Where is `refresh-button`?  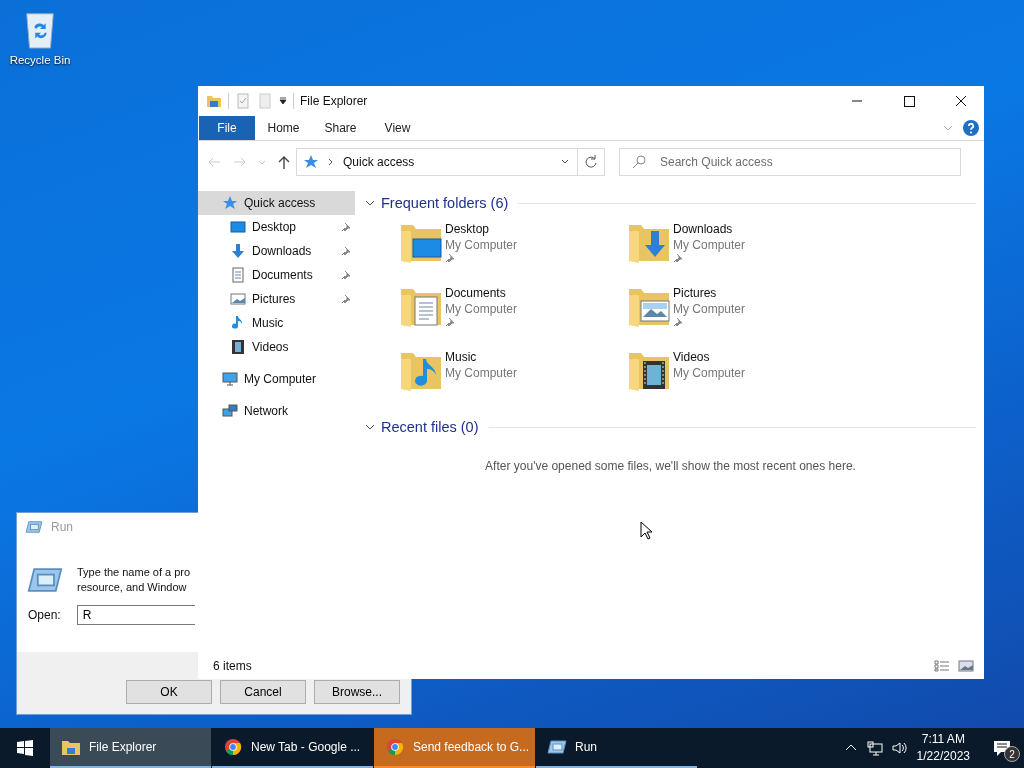
refresh-button is located at coordinates (591, 162).